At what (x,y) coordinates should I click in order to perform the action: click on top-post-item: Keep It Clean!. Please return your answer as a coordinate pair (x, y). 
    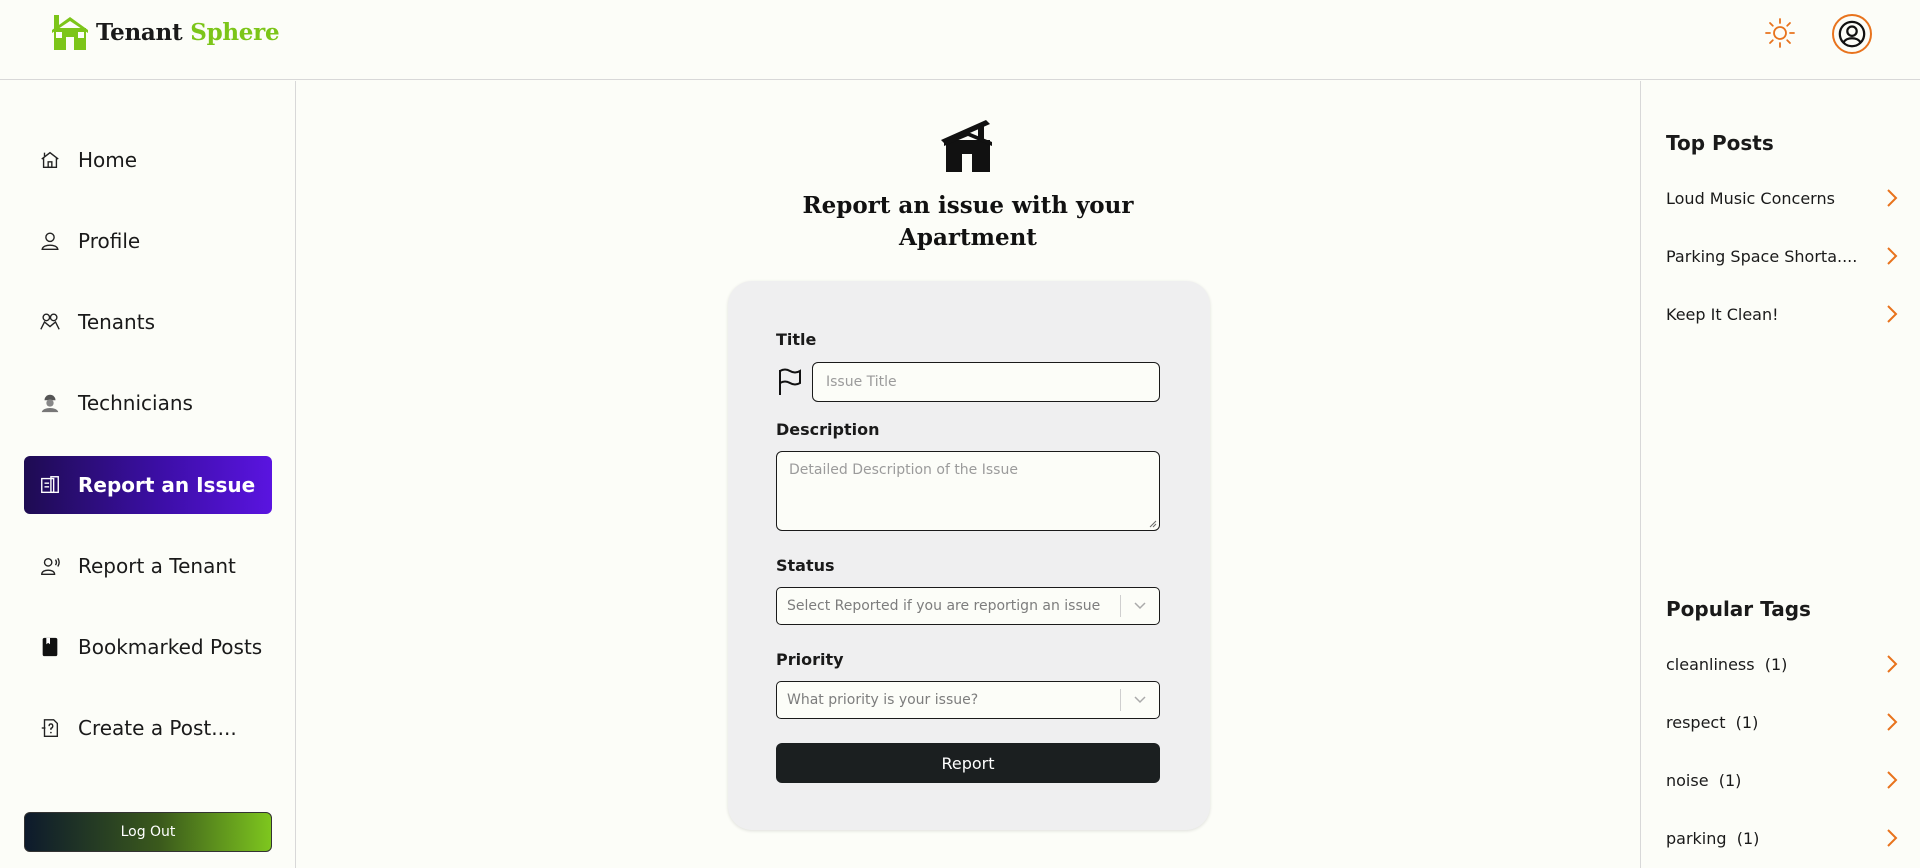
    Looking at the image, I should click on (1782, 314).